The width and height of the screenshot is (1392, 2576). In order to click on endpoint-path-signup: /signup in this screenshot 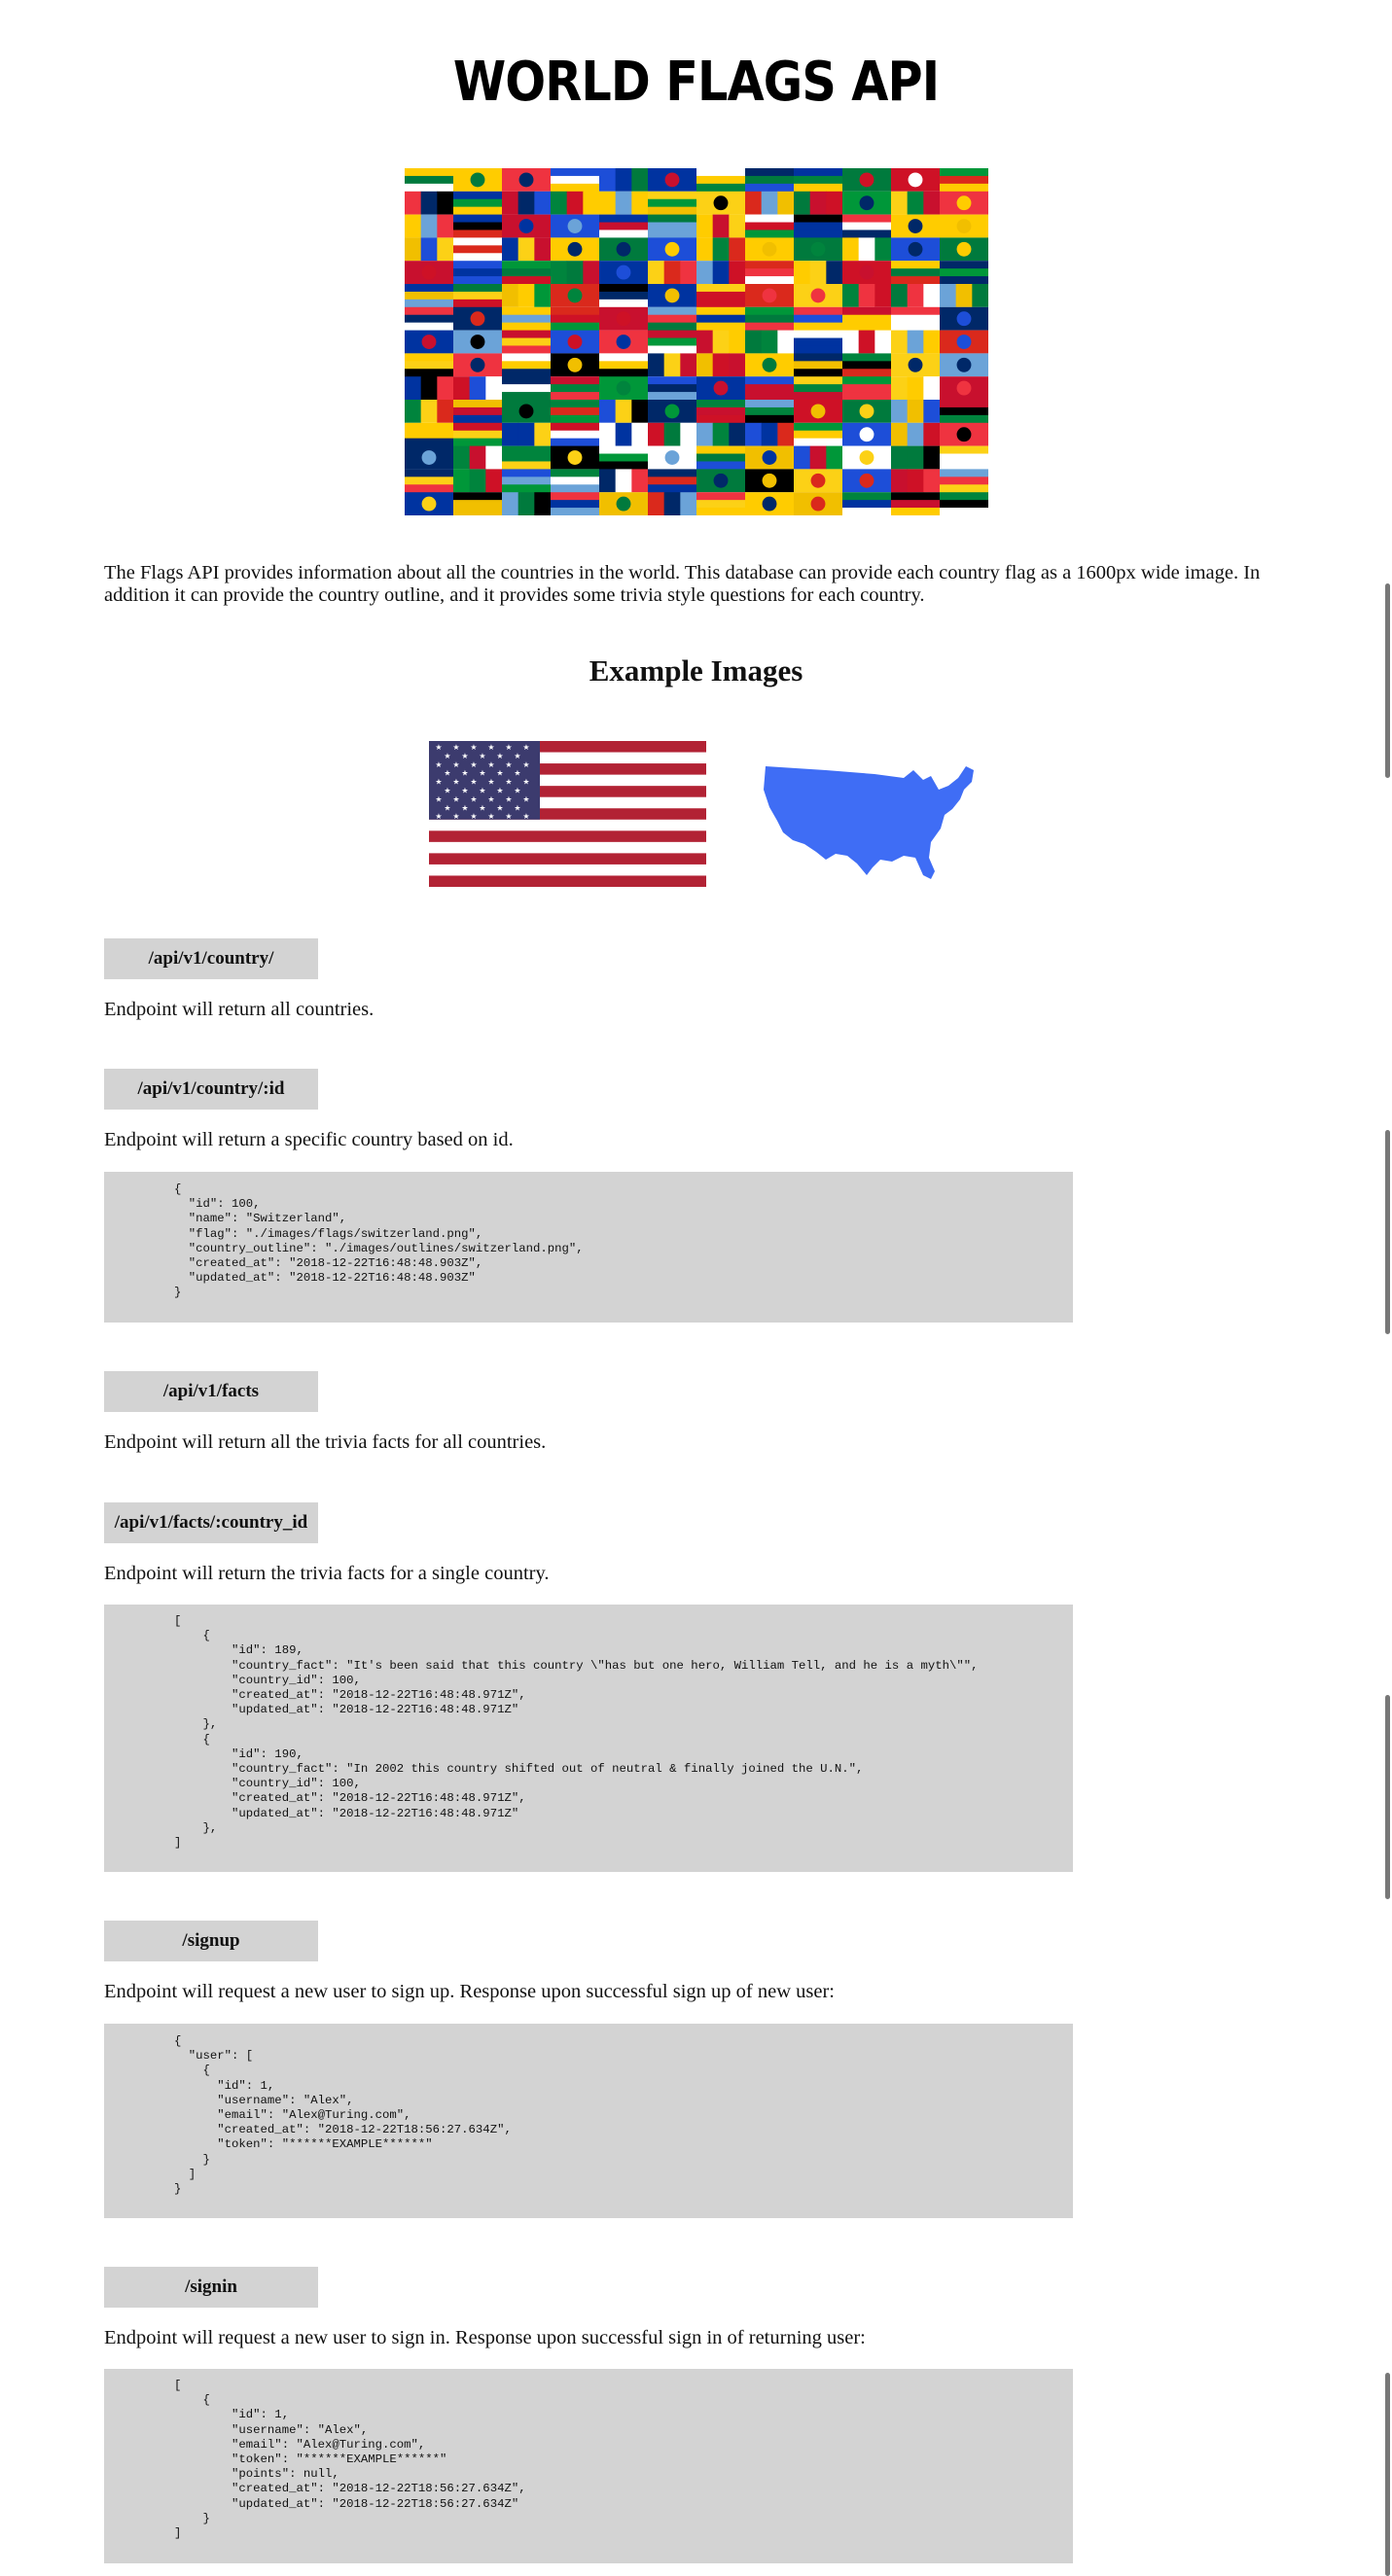, I will do `click(211, 1941)`.